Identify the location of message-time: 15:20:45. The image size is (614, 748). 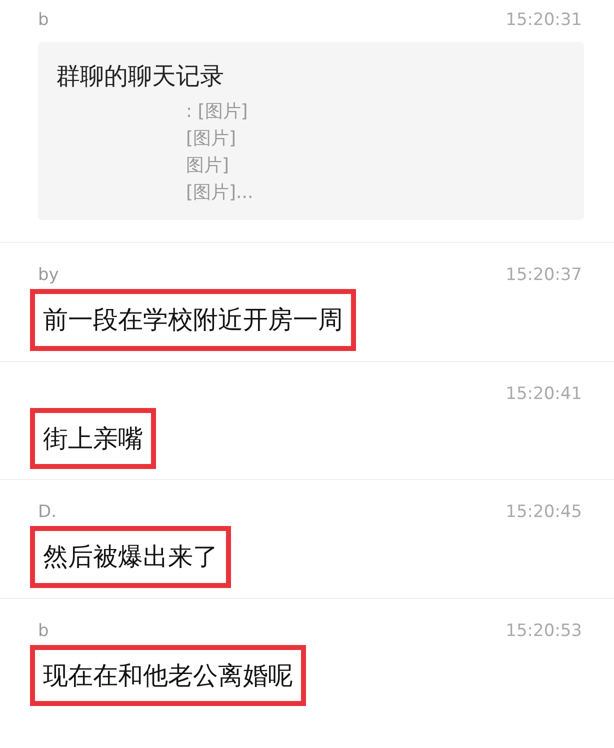
(544, 512).